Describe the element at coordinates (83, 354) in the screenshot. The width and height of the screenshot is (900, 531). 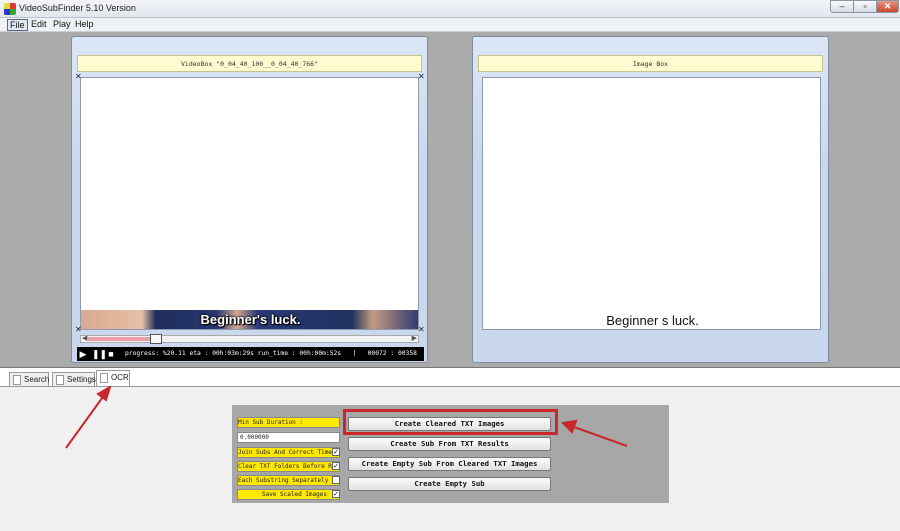
I see `play-icon: ▶` at that location.